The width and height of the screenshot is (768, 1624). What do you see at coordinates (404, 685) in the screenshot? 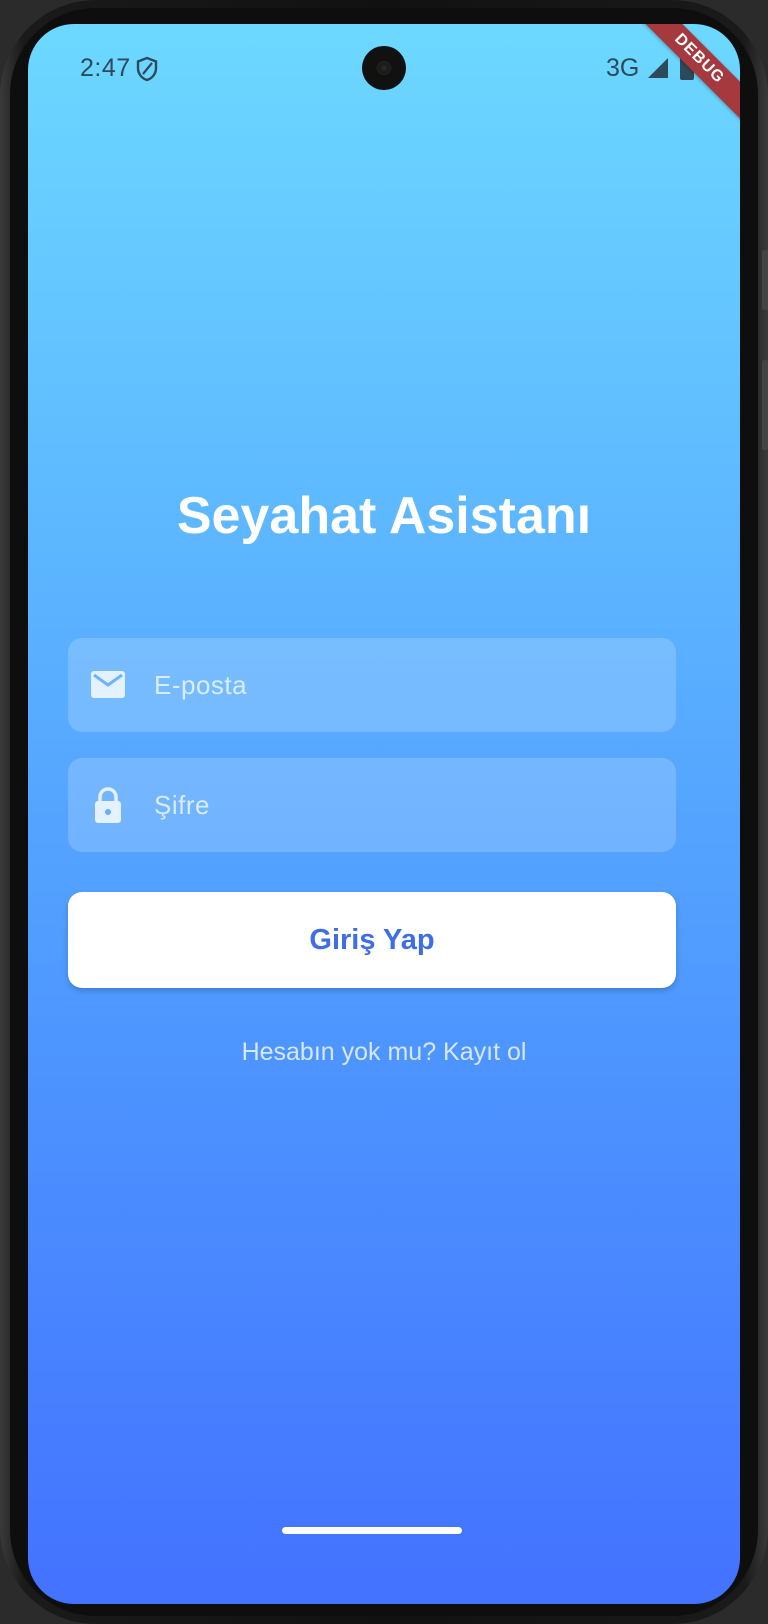
I see `email-input` at bounding box center [404, 685].